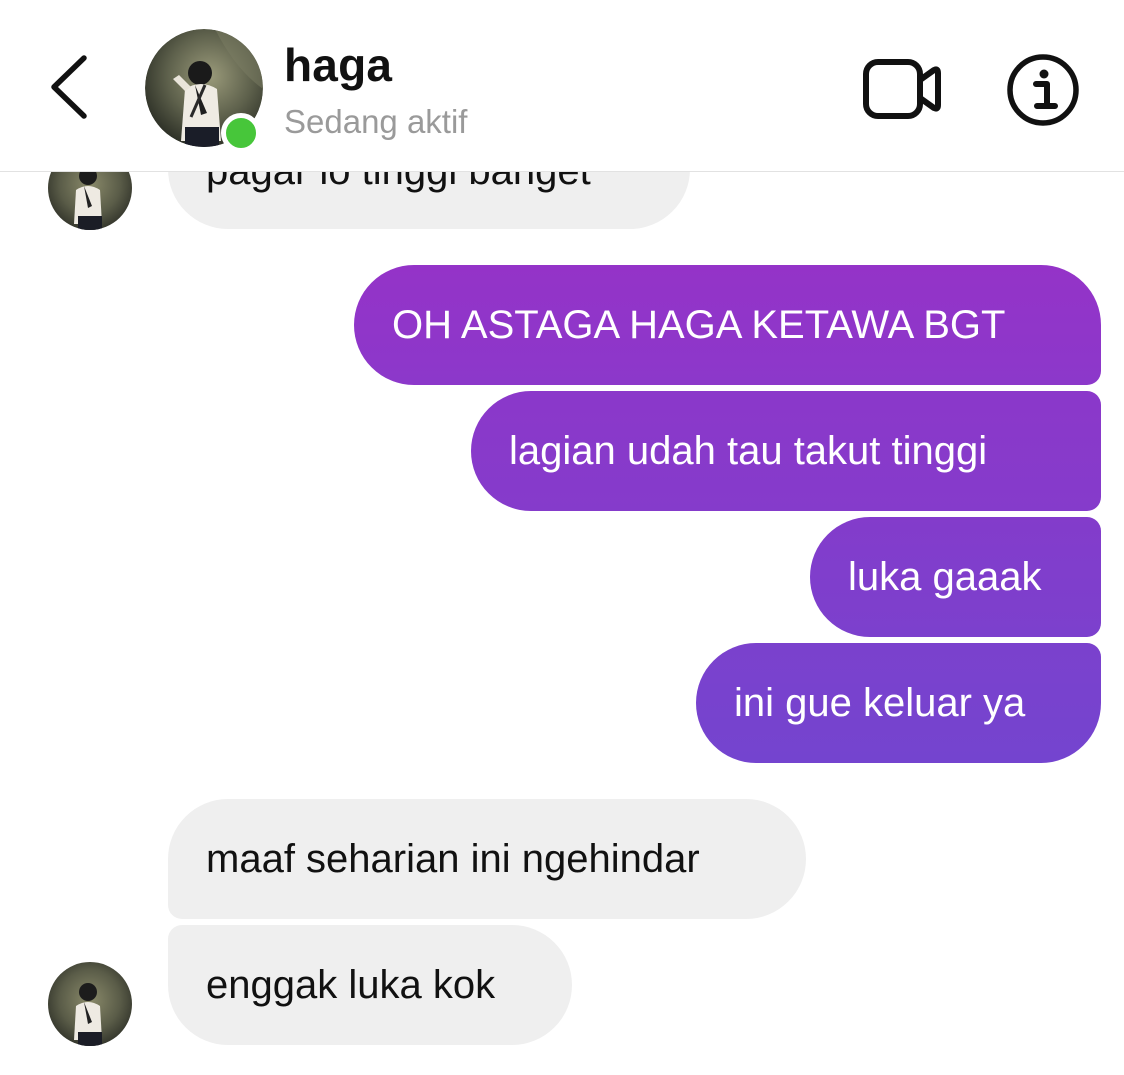 The height and width of the screenshot is (1075, 1124). I want to click on message-bubble-outgoing: lagian udah tau takut tinggi, so click(786, 451).